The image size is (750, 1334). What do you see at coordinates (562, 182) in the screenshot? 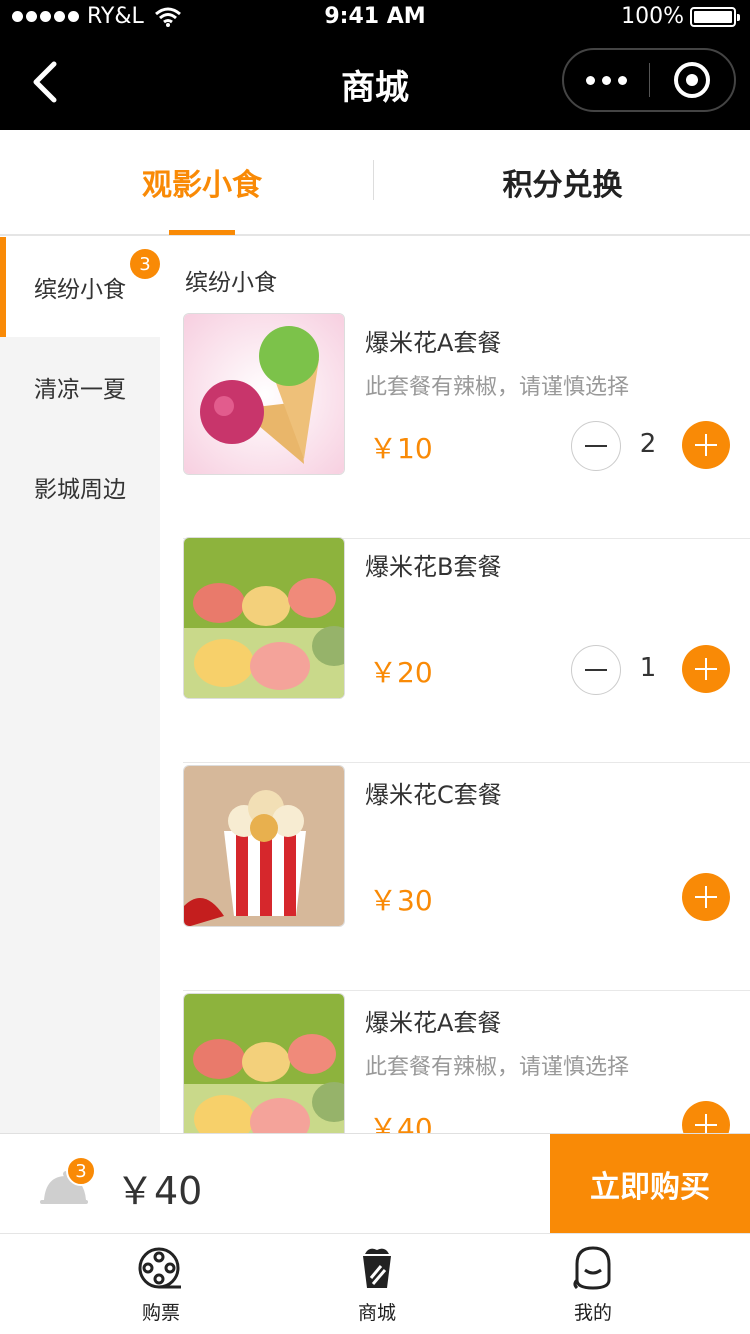
I see `tab-points-exchange: 积分兑换` at bounding box center [562, 182].